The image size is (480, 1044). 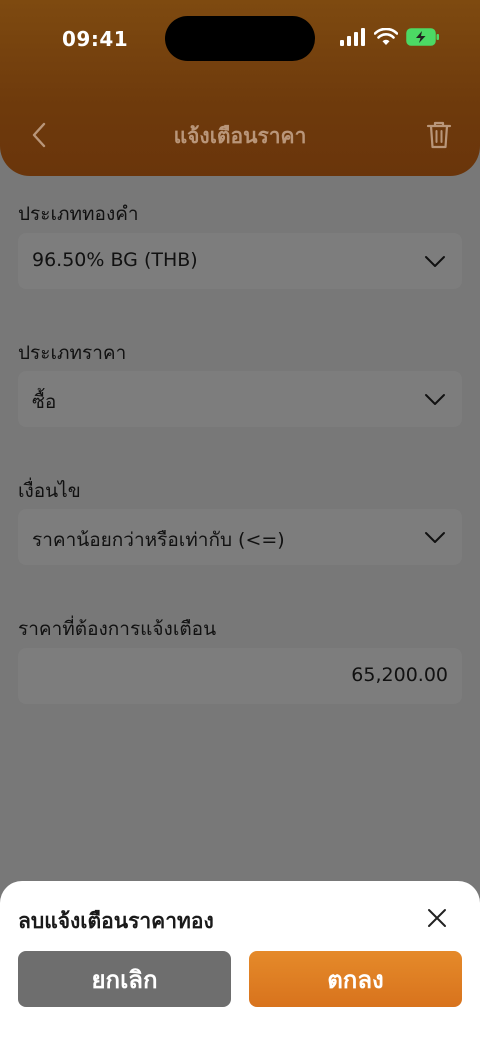 What do you see at coordinates (240, 261) in the screenshot?
I see `gold-type-select: 96.50% BG (THB)` at bounding box center [240, 261].